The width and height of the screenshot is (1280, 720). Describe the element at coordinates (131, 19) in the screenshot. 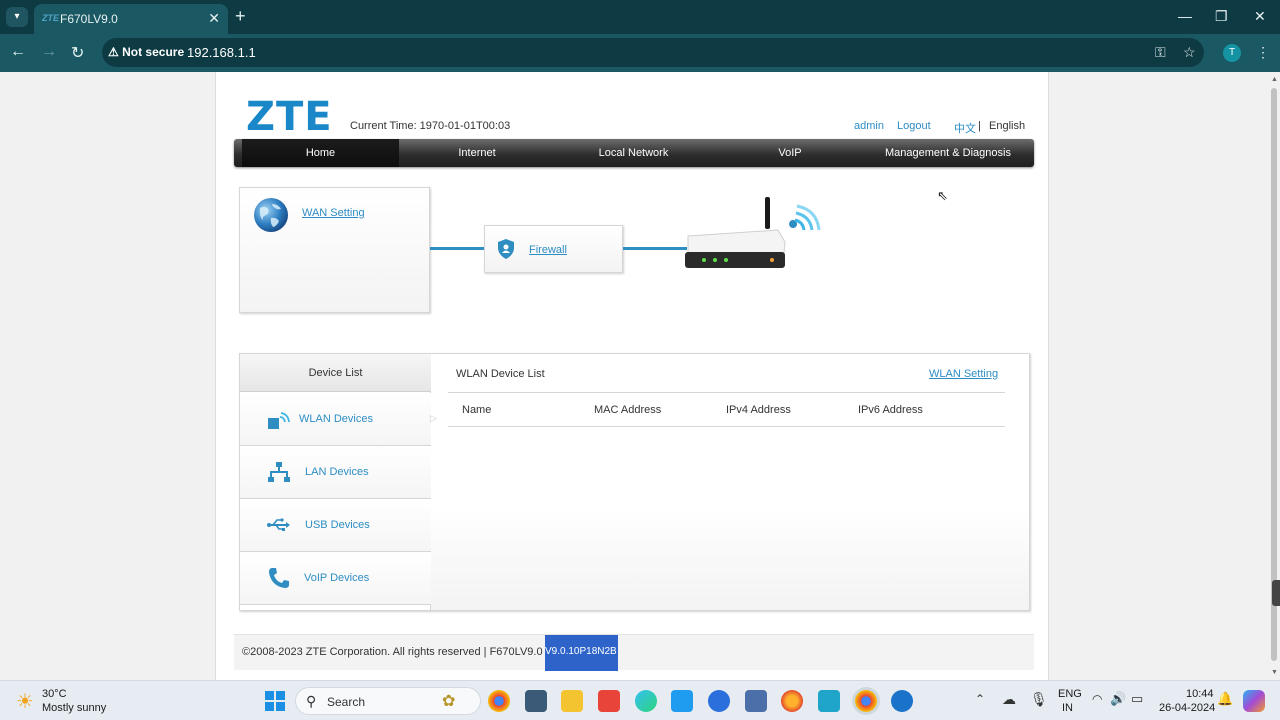

I see `browser-tab: ZTE F670LV9.0 ✕` at that location.